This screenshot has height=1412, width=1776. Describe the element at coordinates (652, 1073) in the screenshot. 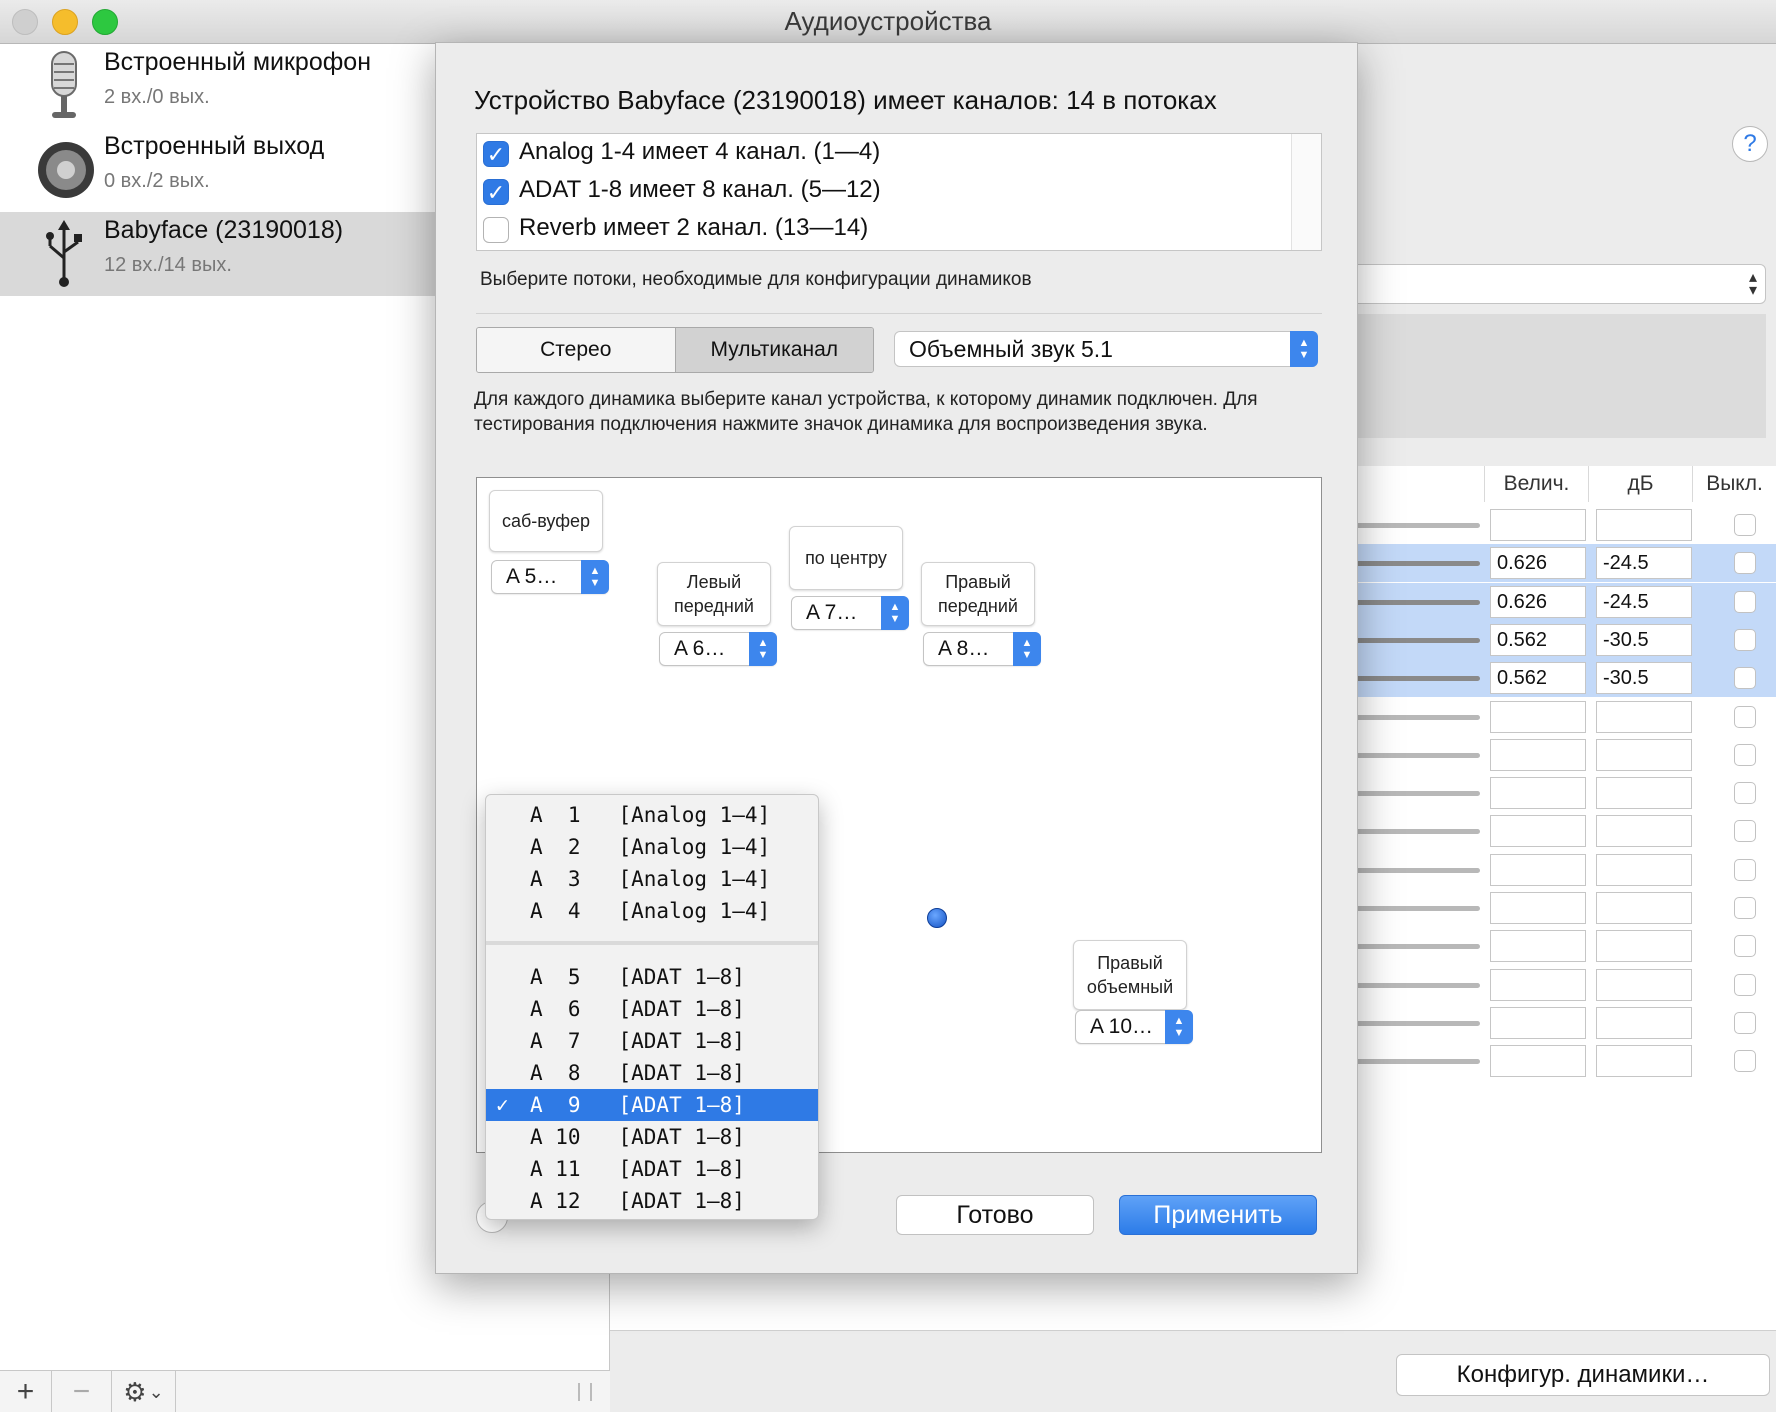

I see `menu-item: A 8 [ADAT 1–8]` at that location.